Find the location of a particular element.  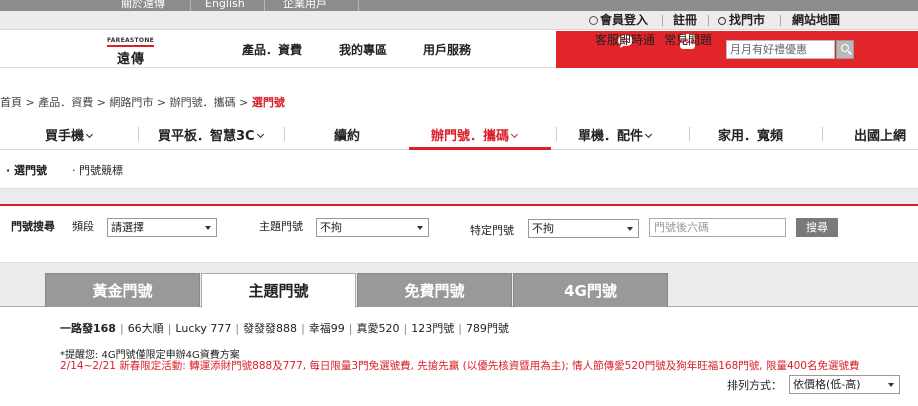

number-link: 123門號 is located at coordinates (432, 328).